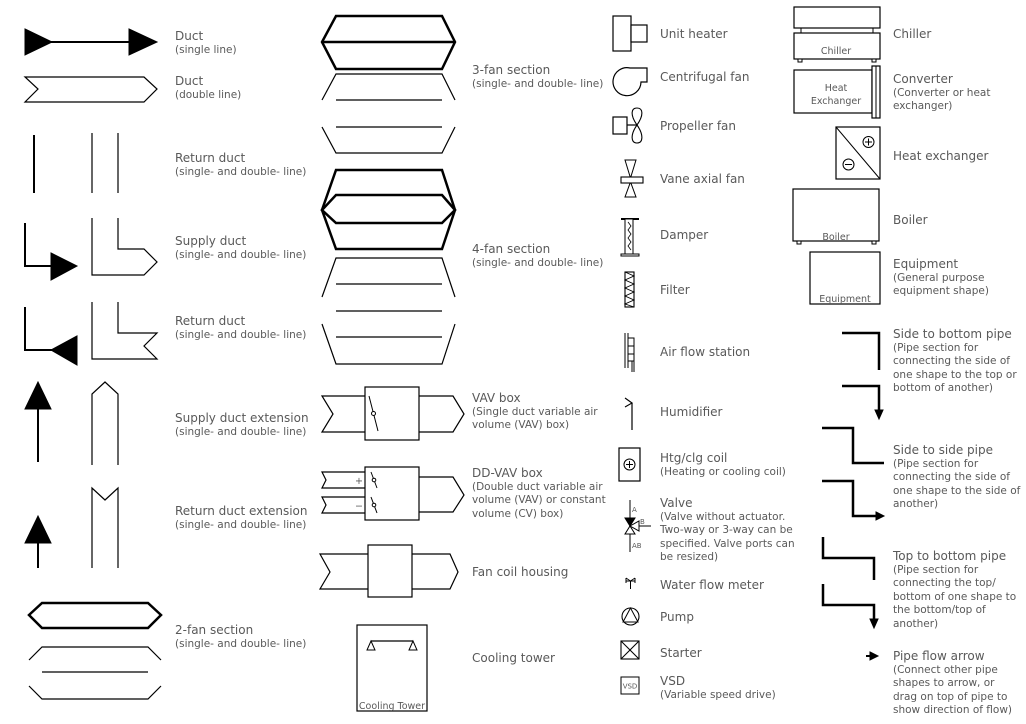 This screenshot has width=1026, height=724. I want to click on pipe-flow-arrow-title: Pipe flow arrow, so click(939, 656).